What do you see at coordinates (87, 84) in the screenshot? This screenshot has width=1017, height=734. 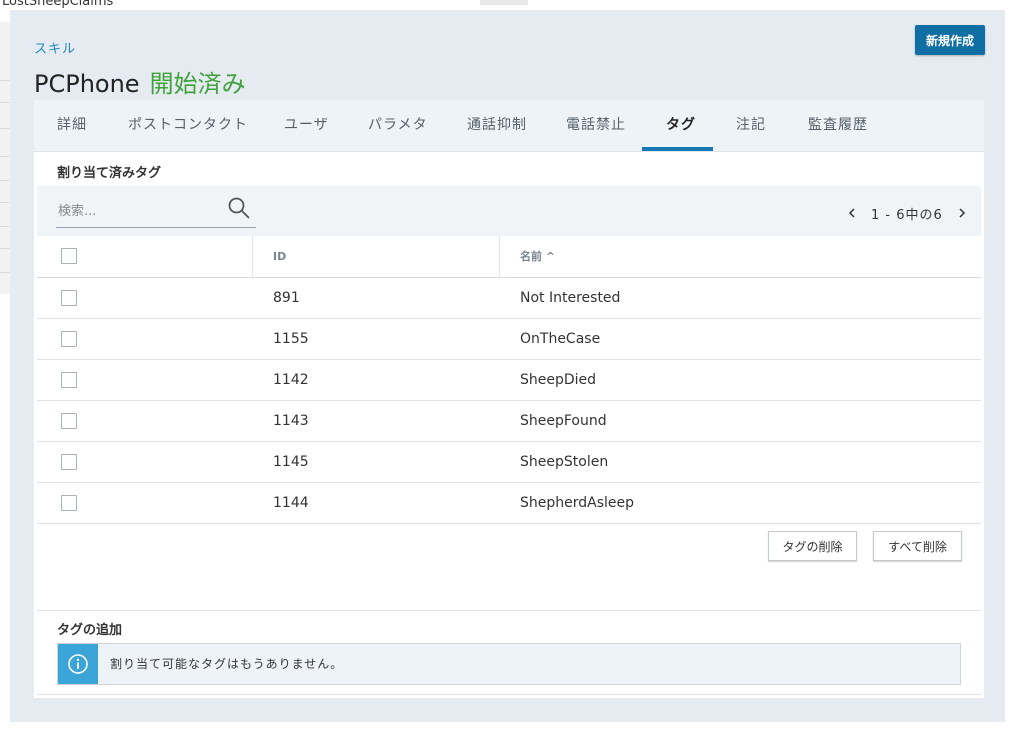 I see `skill-name: PCPhone` at bounding box center [87, 84].